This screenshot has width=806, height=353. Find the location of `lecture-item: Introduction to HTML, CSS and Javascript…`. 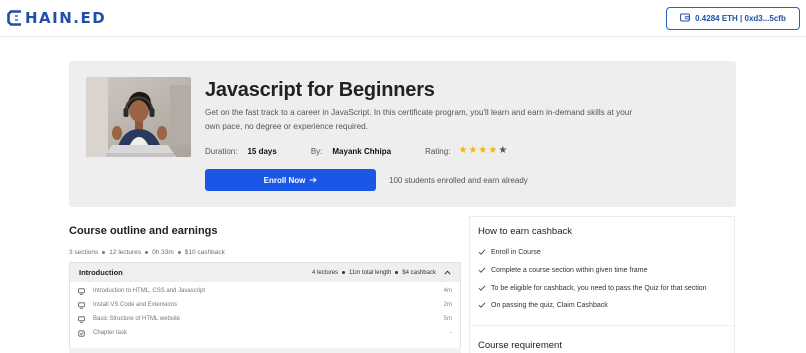

lecture-item: Introduction to HTML, CSS and Javascript… is located at coordinates (265, 291).